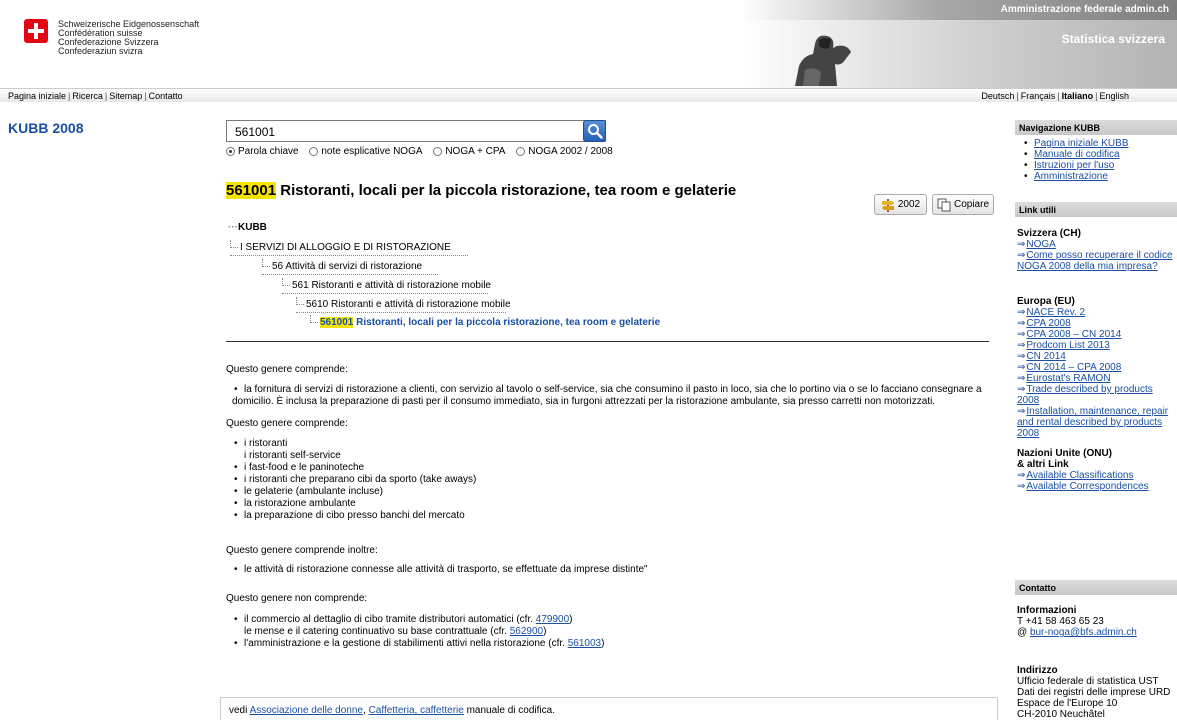 The height and width of the screenshot is (720, 1177). What do you see at coordinates (36, 31) in the screenshot?
I see `swiss-cross-logo` at bounding box center [36, 31].